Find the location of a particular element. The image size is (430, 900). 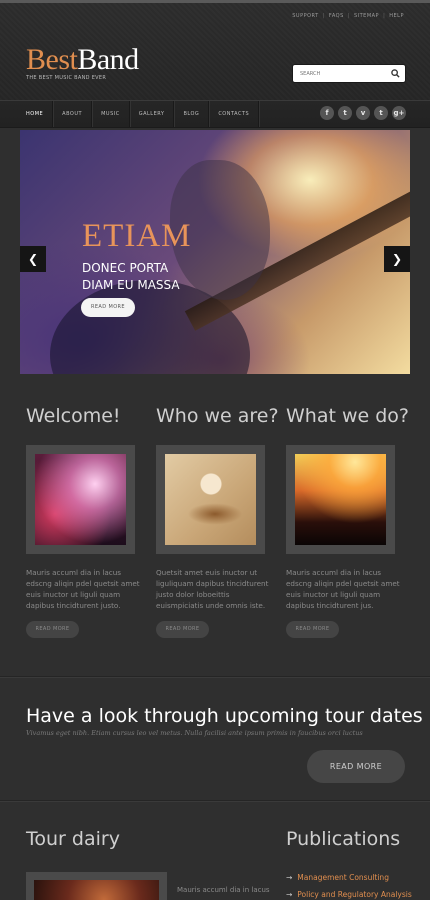

concert-image is located at coordinates (80, 499).